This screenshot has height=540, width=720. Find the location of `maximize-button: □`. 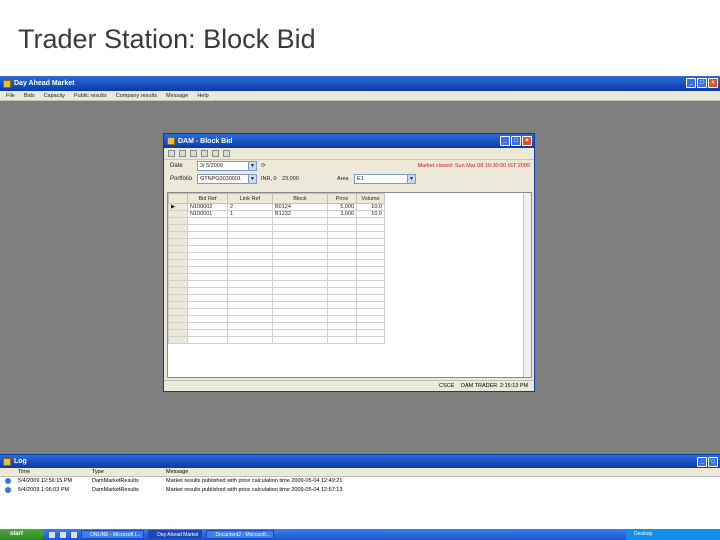

maximize-button: □ is located at coordinates (702, 83).